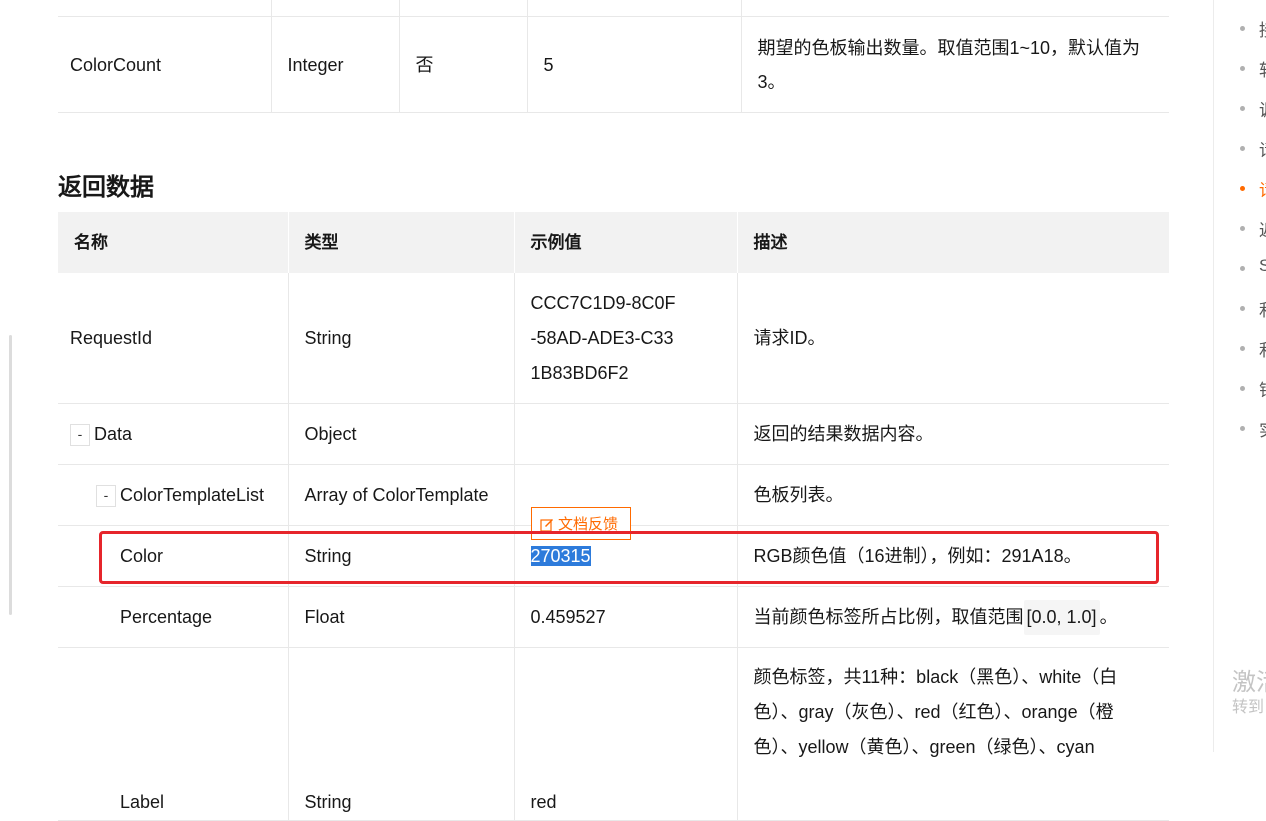 The height and width of the screenshot is (821, 1266). I want to click on toc-nav: 接 软 调 请 请 返 S 利 利 错 实, so click(1246, 228).